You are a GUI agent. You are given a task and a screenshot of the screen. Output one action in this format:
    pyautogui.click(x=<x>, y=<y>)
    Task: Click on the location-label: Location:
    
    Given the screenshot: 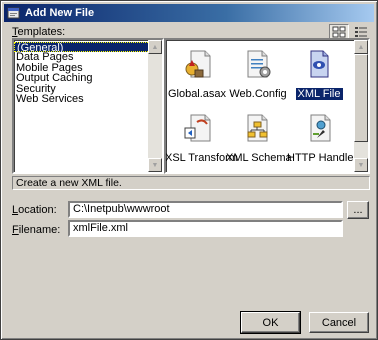 What is the action you would take?
    pyautogui.click(x=34, y=210)
    